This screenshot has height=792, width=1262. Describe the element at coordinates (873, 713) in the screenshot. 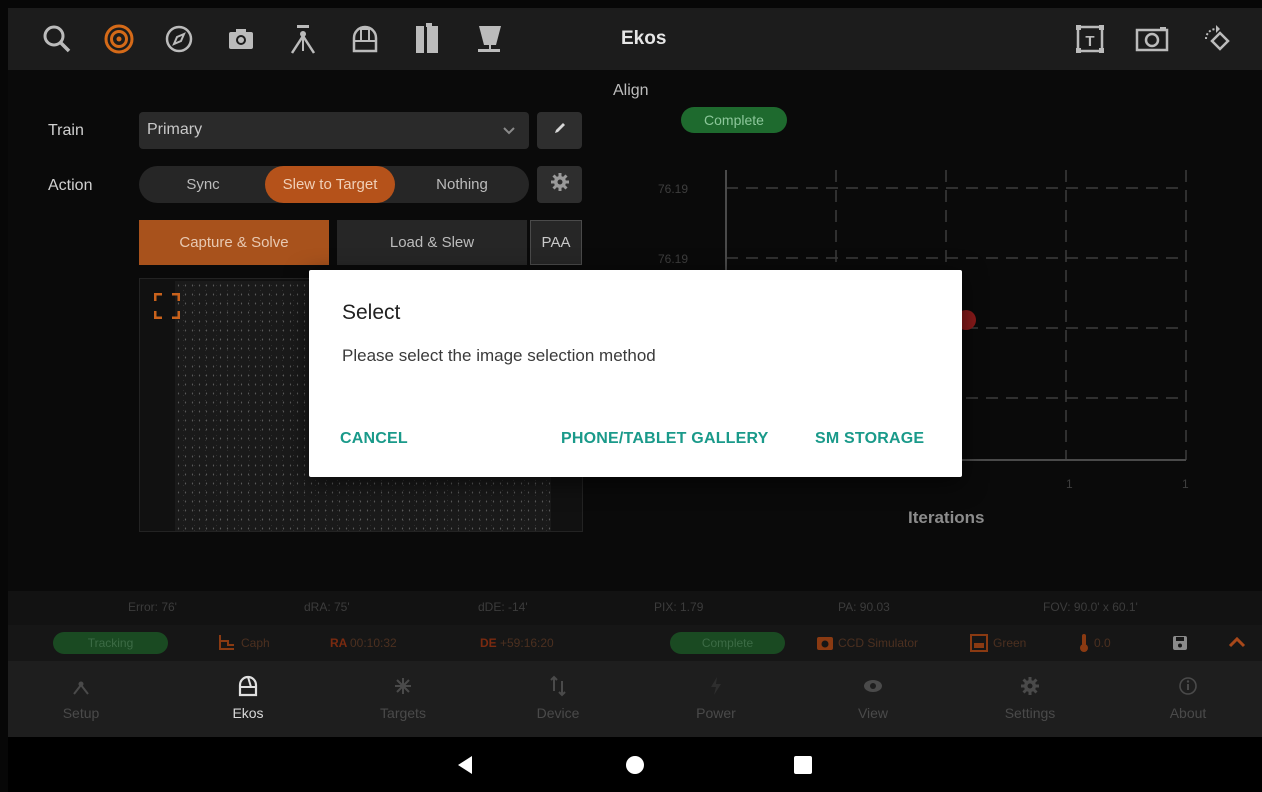

I see `nav-view-label: View` at that location.